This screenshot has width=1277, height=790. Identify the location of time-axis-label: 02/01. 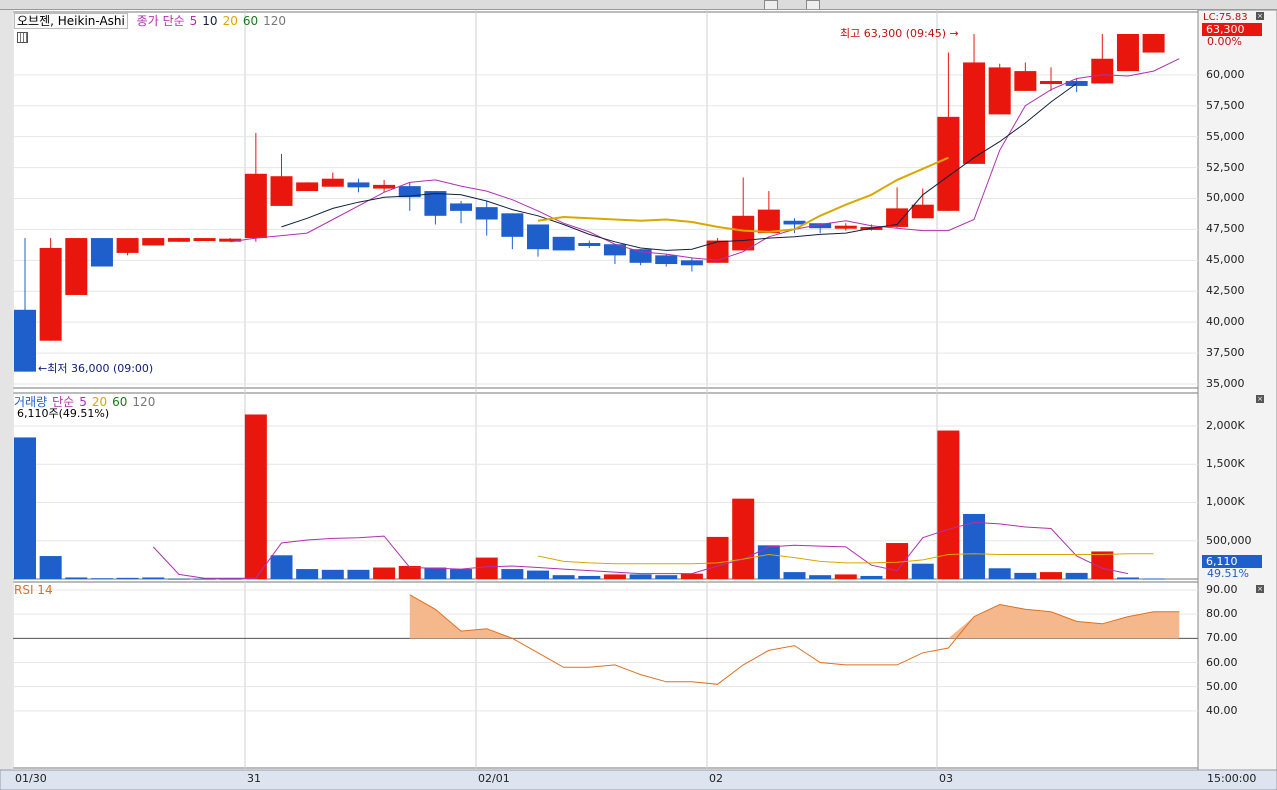
(494, 778).